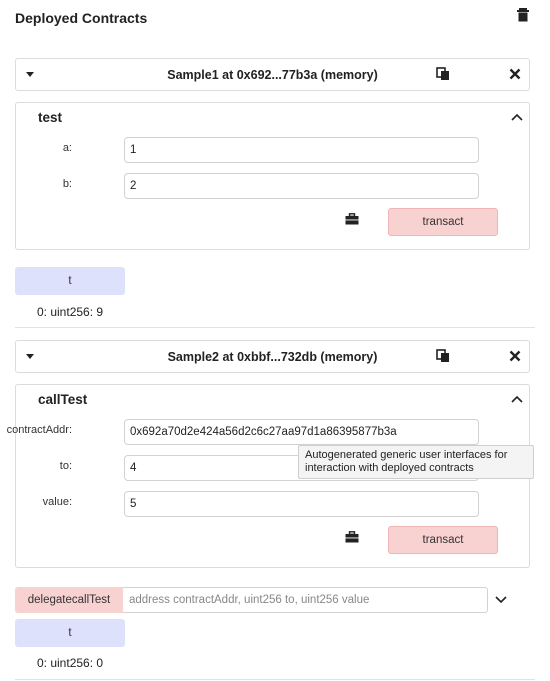 The width and height of the screenshot is (550, 681). I want to click on trash-icon, so click(523, 15).